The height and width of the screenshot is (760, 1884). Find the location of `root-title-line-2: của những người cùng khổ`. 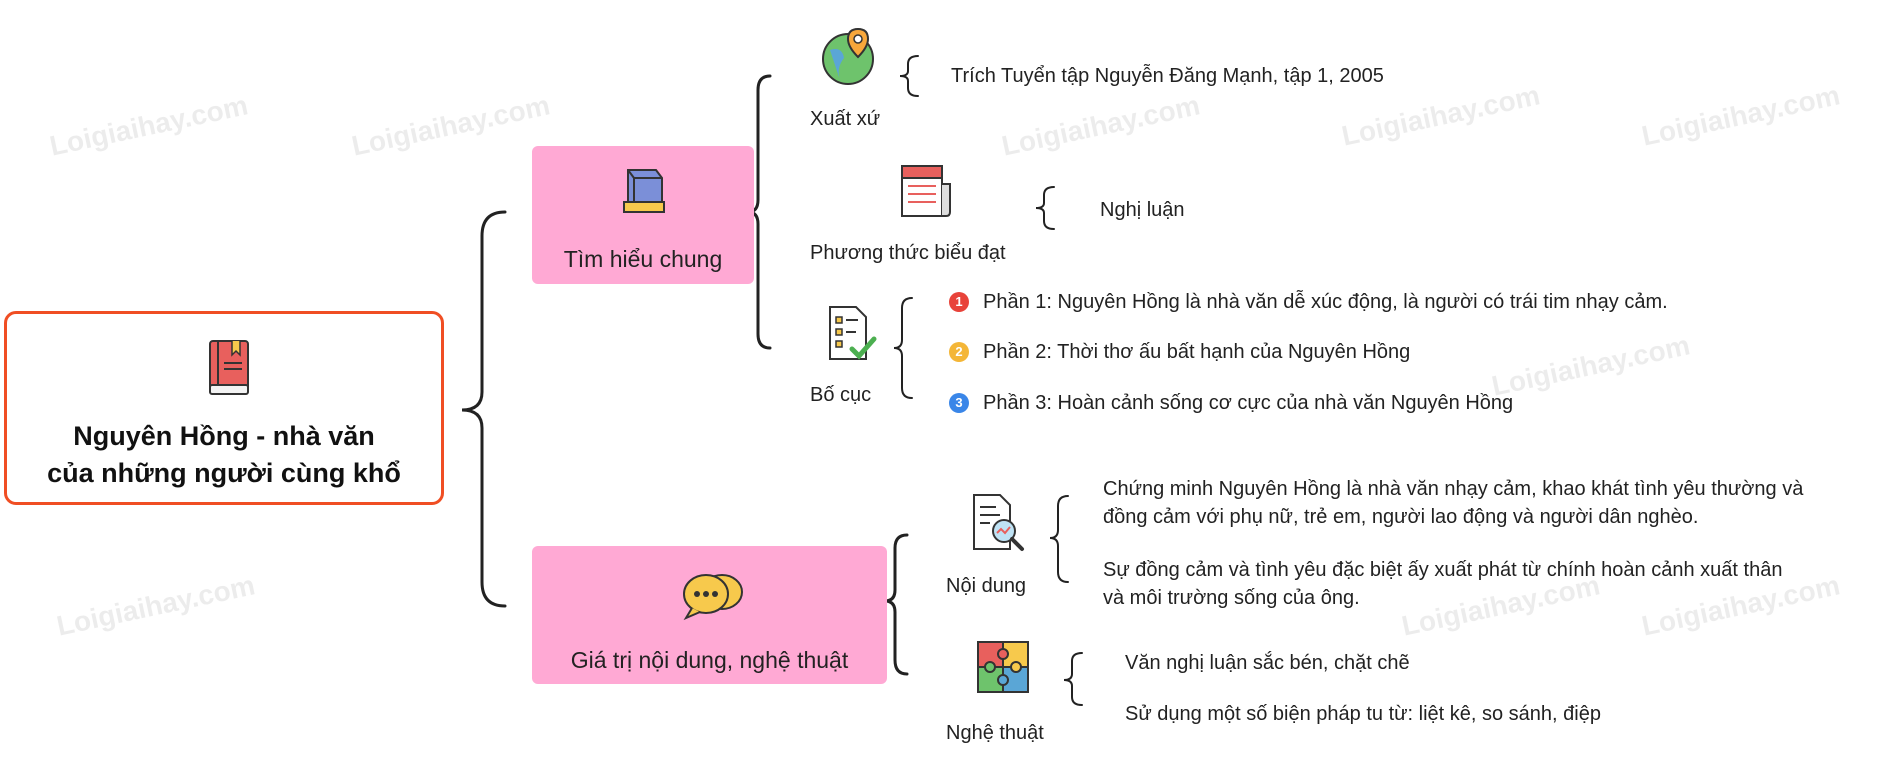

root-title-line-2: của những người cùng khổ is located at coordinates (224, 473).